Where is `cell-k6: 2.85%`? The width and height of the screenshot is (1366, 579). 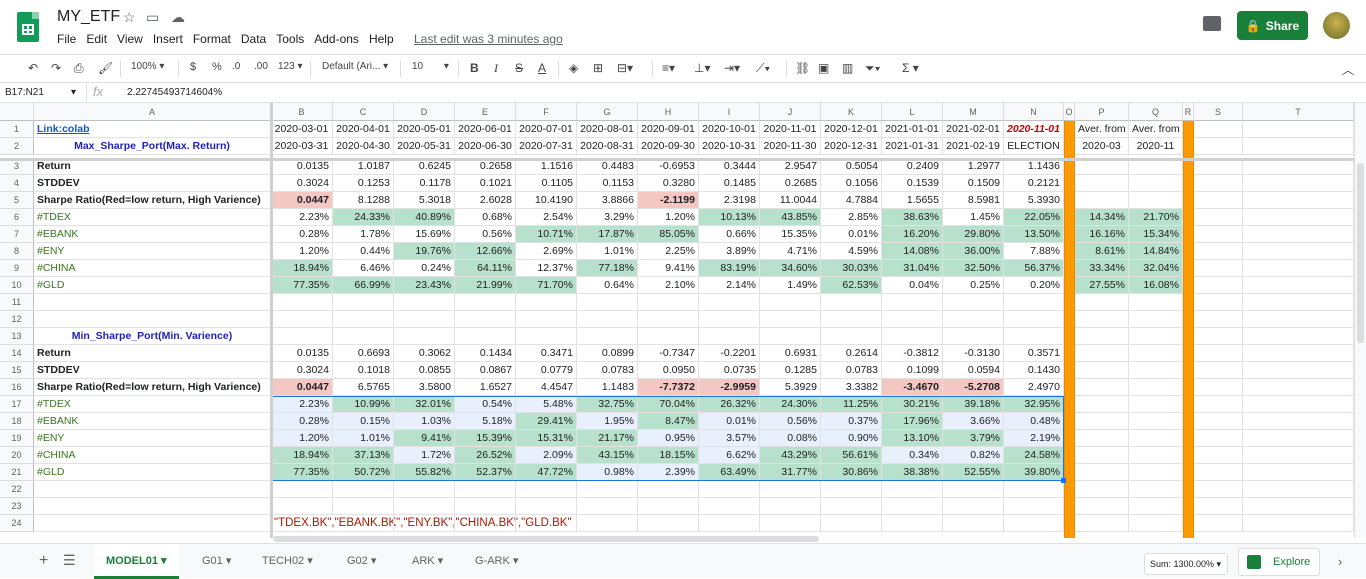
cell-k6: 2.85% is located at coordinates (851, 217).